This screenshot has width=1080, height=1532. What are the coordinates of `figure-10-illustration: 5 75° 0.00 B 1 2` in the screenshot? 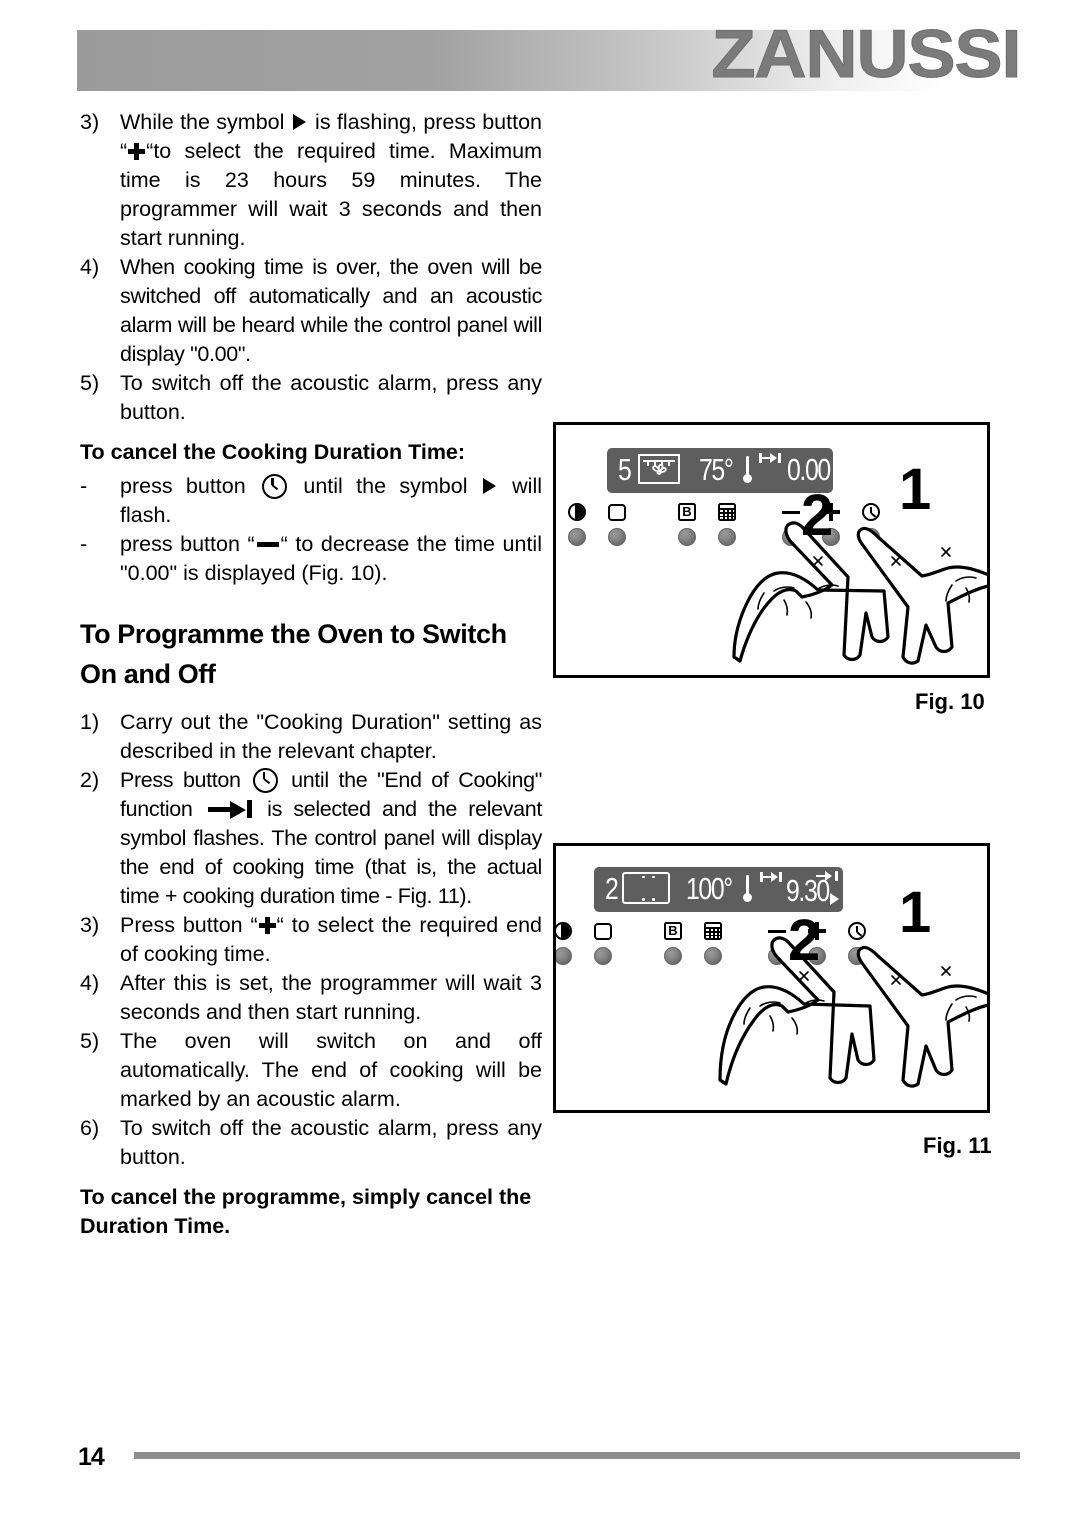 It's located at (771, 550).